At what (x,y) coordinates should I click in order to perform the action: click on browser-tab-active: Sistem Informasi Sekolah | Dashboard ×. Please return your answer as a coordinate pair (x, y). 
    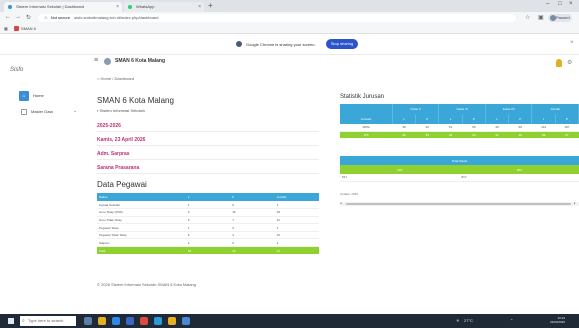
    Looking at the image, I should click on (63, 7).